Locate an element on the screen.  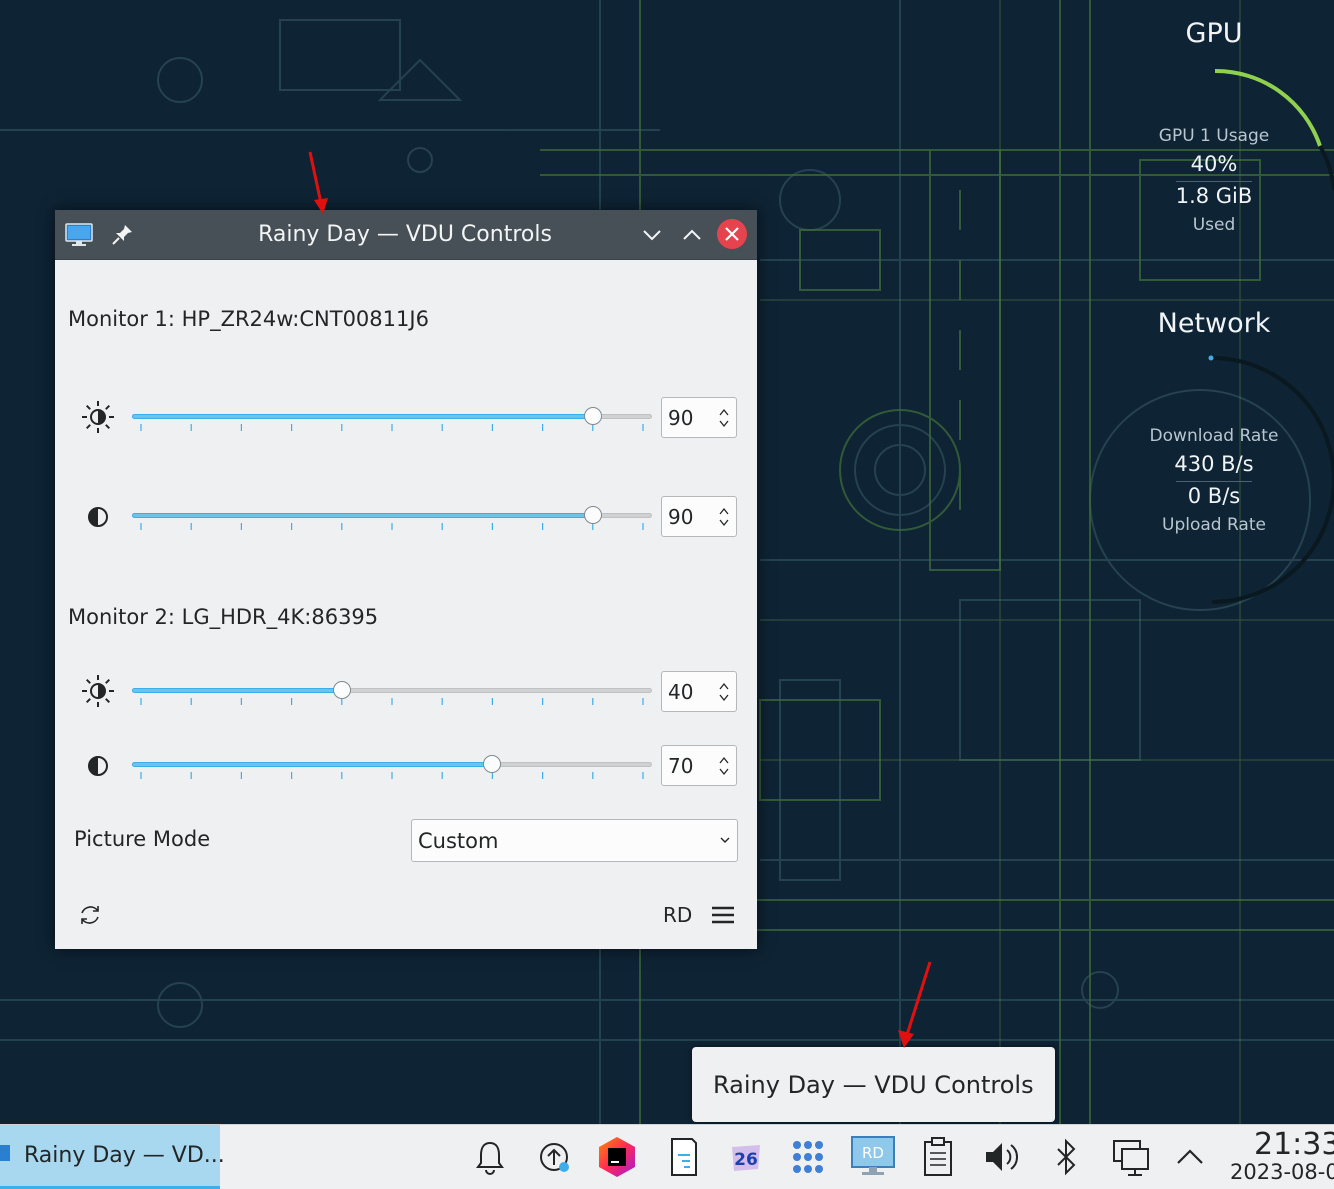
calendar-26-icon: 26 is located at coordinates (746, 1157).